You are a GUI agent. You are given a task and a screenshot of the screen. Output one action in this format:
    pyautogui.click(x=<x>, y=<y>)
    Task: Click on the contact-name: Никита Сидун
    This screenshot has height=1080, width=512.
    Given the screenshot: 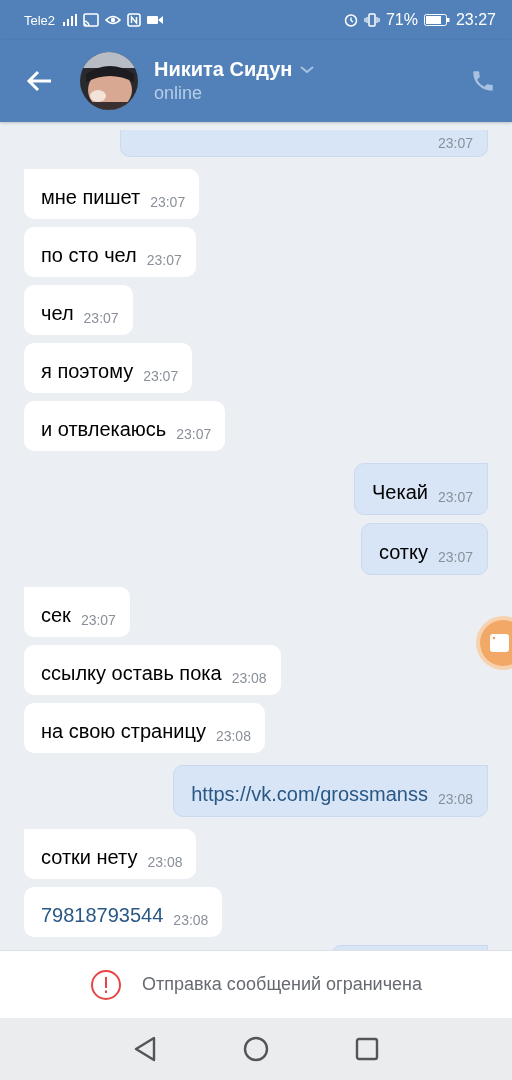 What is the action you would take?
    pyautogui.click(x=223, y=69)
    